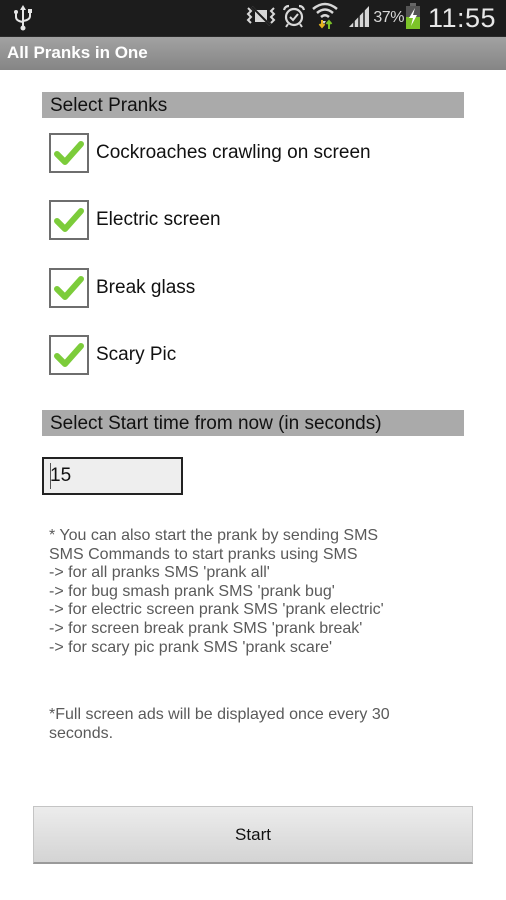  I want to click on prank-label: Electric screen, so click(158, 219).